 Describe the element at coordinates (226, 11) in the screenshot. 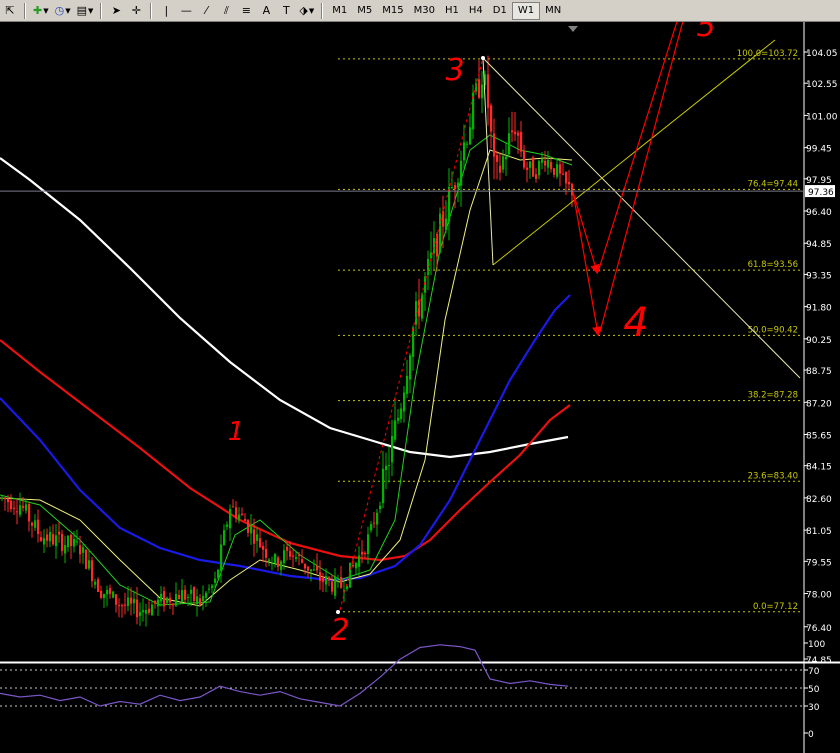

I see `channel-icon: ⫽` at that location.